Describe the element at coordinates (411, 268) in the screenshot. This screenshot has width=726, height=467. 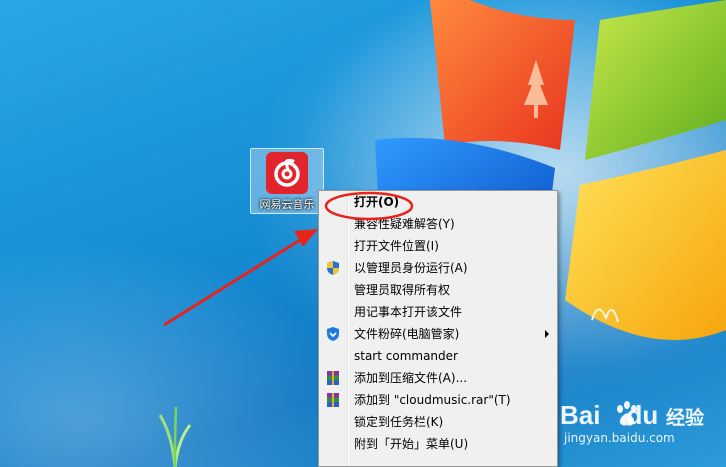
I see `menu-item-label: 以管理员身份运行(A)` at that location.